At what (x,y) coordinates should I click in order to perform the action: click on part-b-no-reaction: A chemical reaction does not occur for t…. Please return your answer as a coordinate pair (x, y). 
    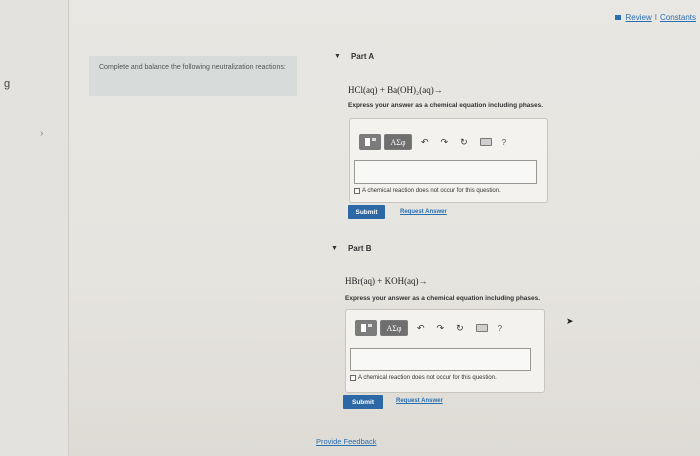
    Looking at the image, I should click on (423, 378).